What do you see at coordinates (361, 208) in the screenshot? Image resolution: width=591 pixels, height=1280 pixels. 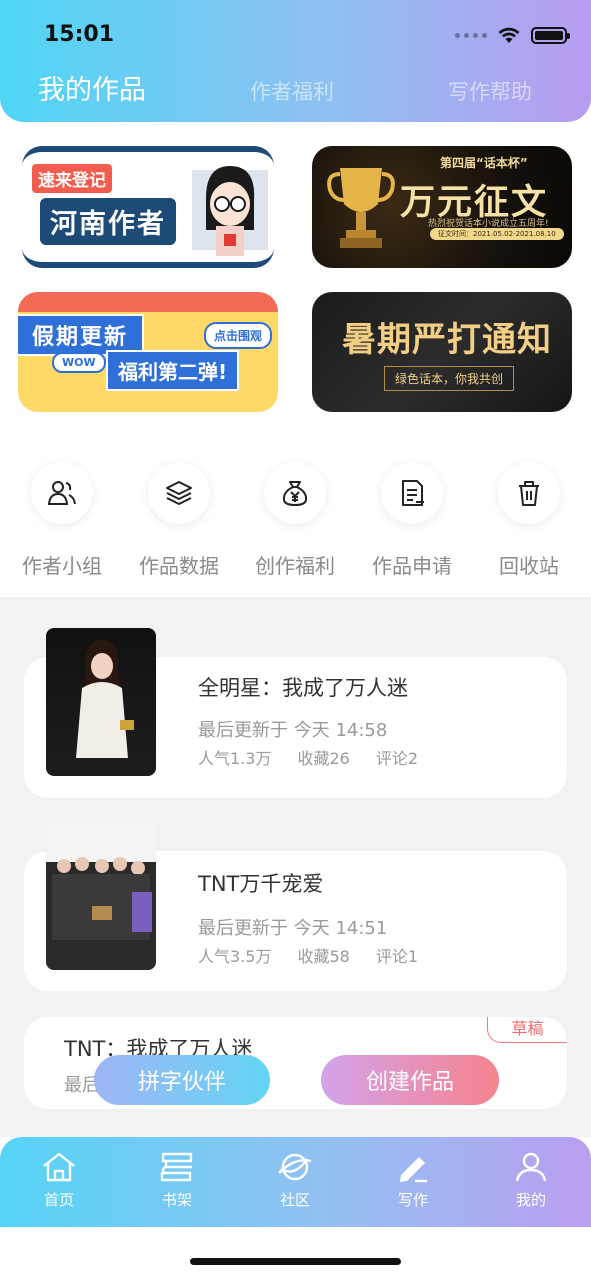 I see `trophy-icon` at bounding box center [361, 208].